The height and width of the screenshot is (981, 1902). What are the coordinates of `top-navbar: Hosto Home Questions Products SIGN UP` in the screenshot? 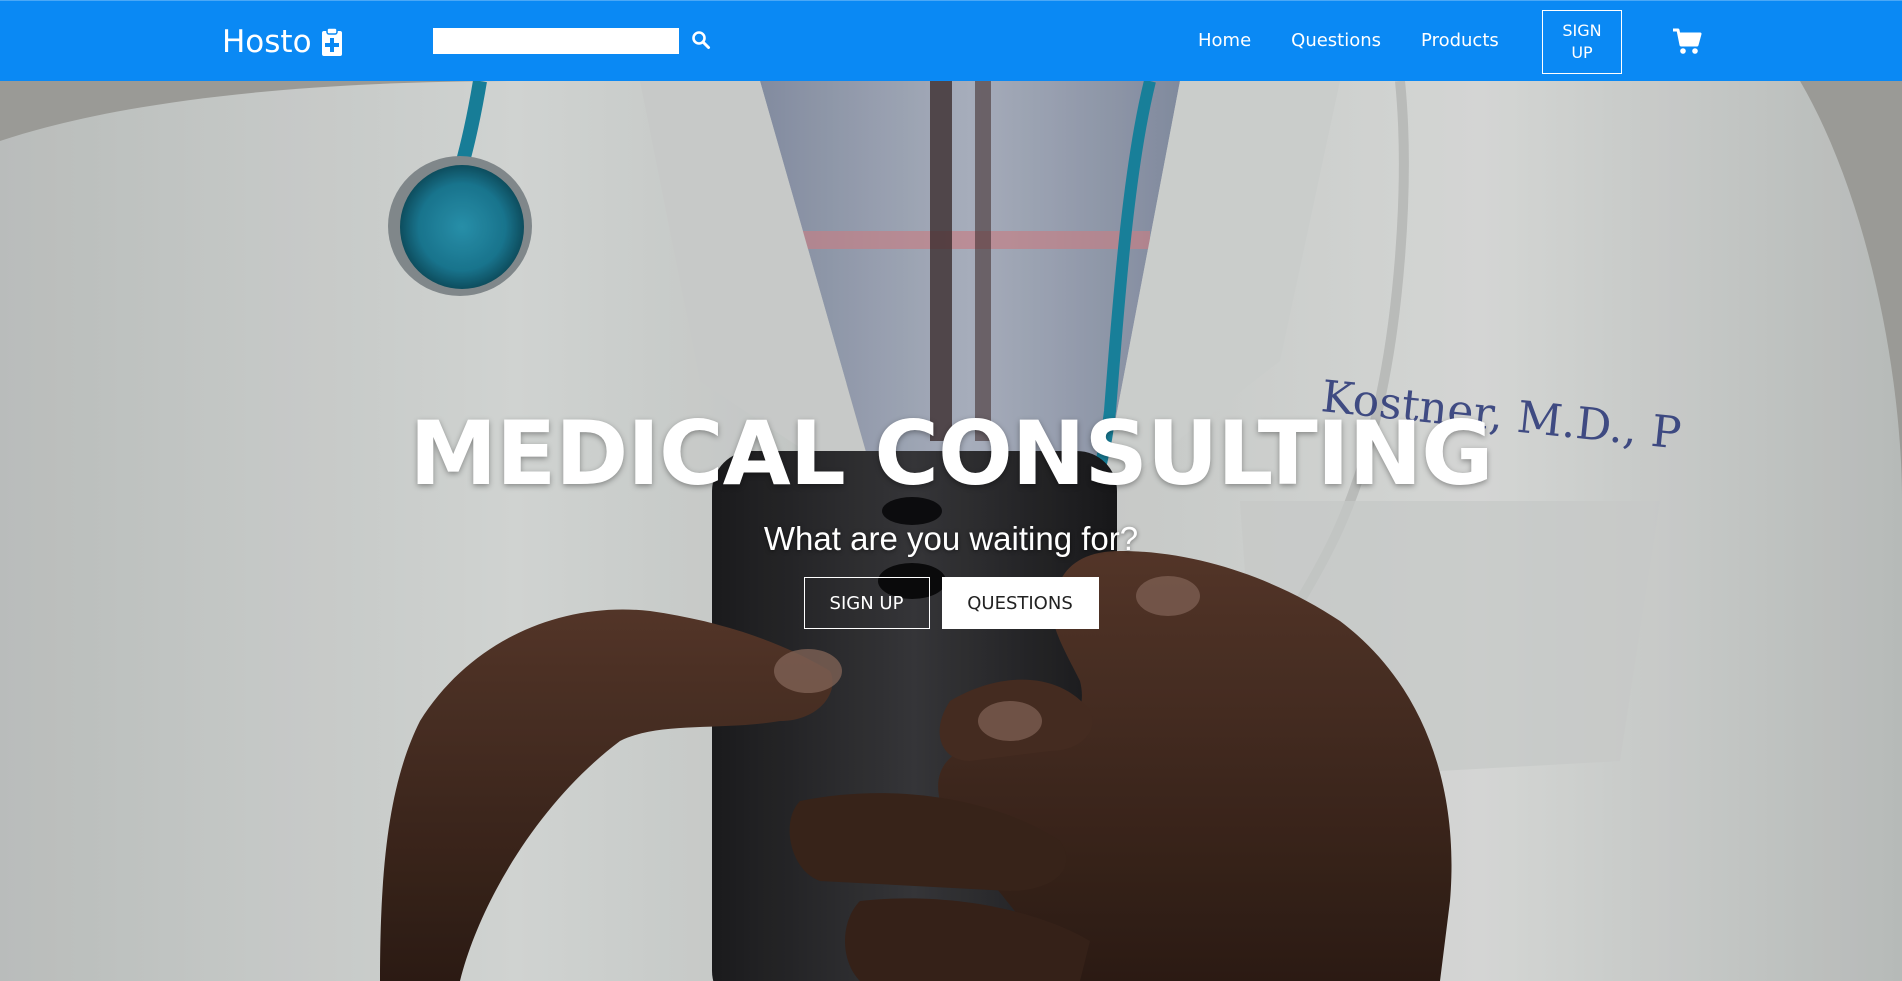 It's located at (951, 40).